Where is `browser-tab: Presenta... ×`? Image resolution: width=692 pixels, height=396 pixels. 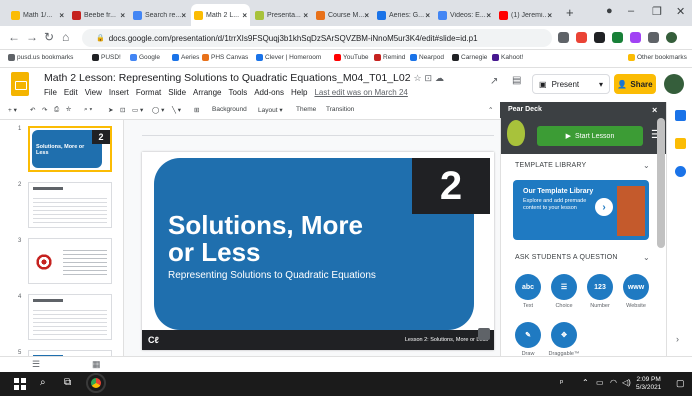 browser-tab: Presenta... × is located at coordinates (281, 15).